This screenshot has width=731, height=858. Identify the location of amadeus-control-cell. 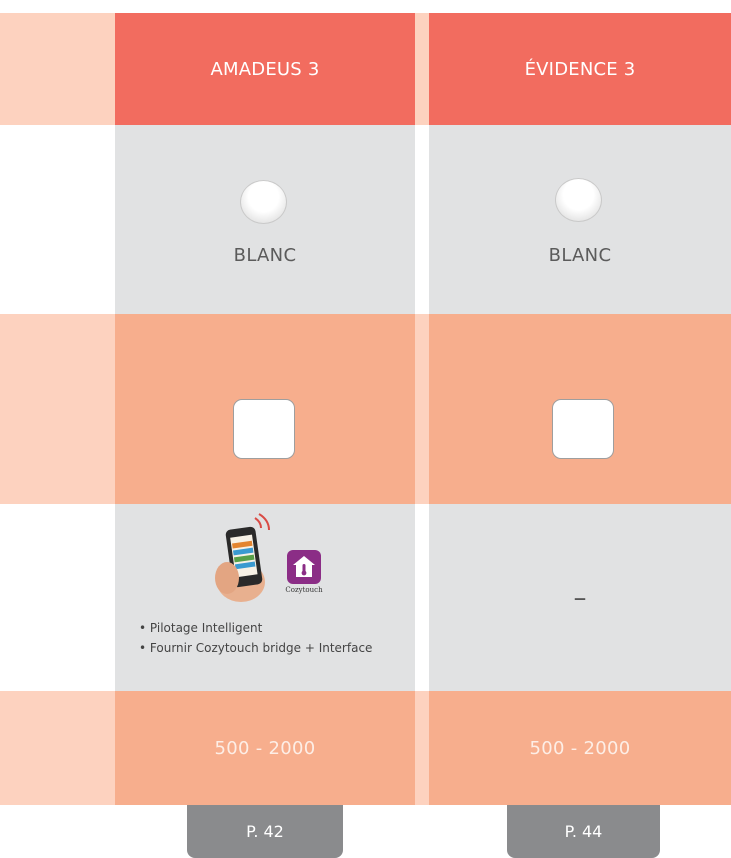
(265, 409).